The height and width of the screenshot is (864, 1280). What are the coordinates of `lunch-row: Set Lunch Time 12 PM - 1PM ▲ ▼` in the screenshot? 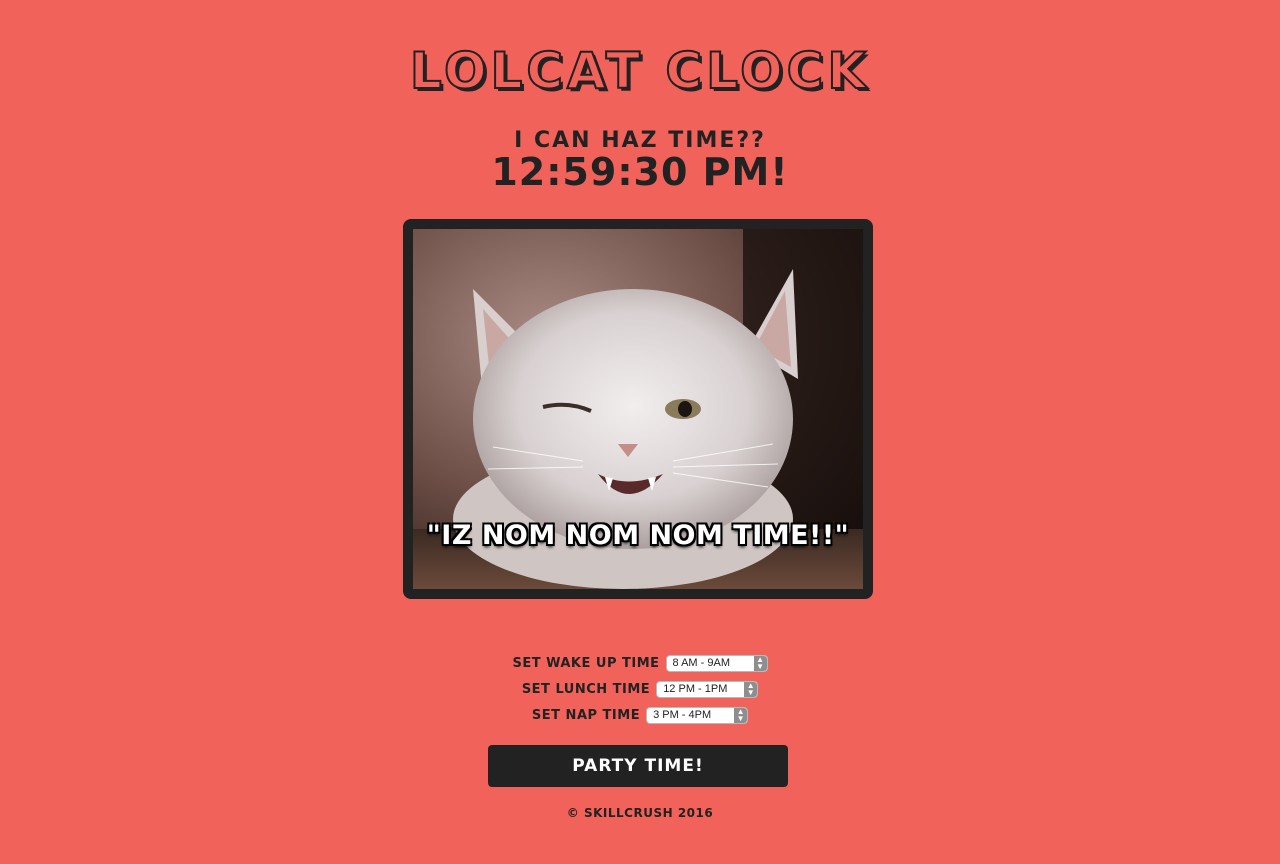 It's located at (640, 689).